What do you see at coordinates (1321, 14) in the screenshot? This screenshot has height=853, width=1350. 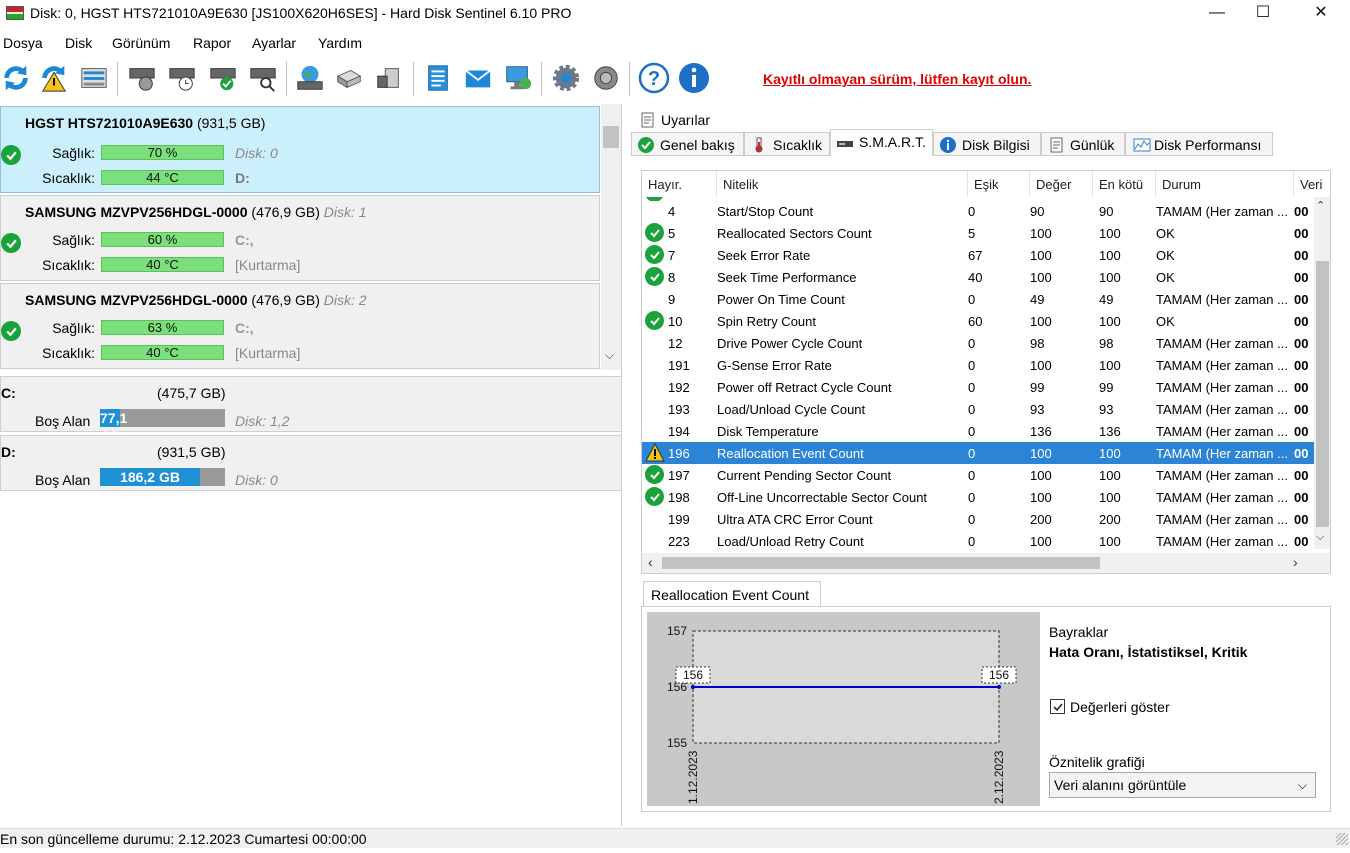 I see `close-button: ✕` at bounding box center [1321, 14].